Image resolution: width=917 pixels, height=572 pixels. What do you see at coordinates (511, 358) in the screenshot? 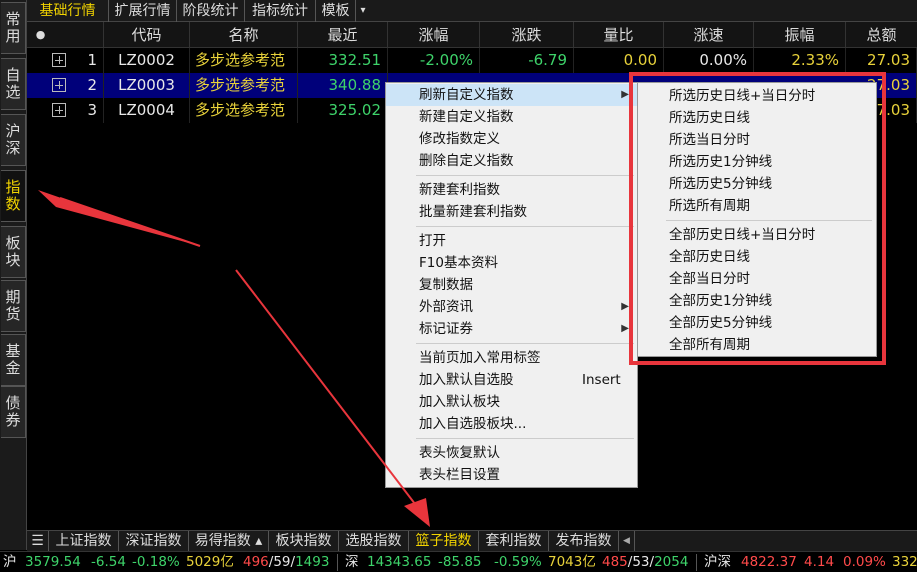
I see `menu-item-add-common-tab: 当前页加入常用标签` at bounding box center [511, 358].